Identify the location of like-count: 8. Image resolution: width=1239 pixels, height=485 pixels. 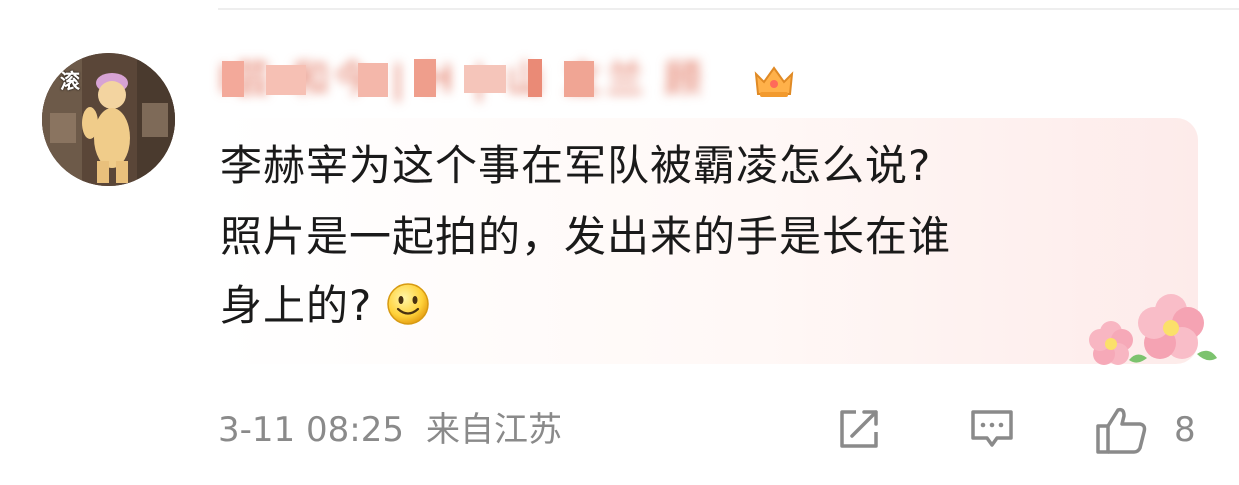
(1185, 430).